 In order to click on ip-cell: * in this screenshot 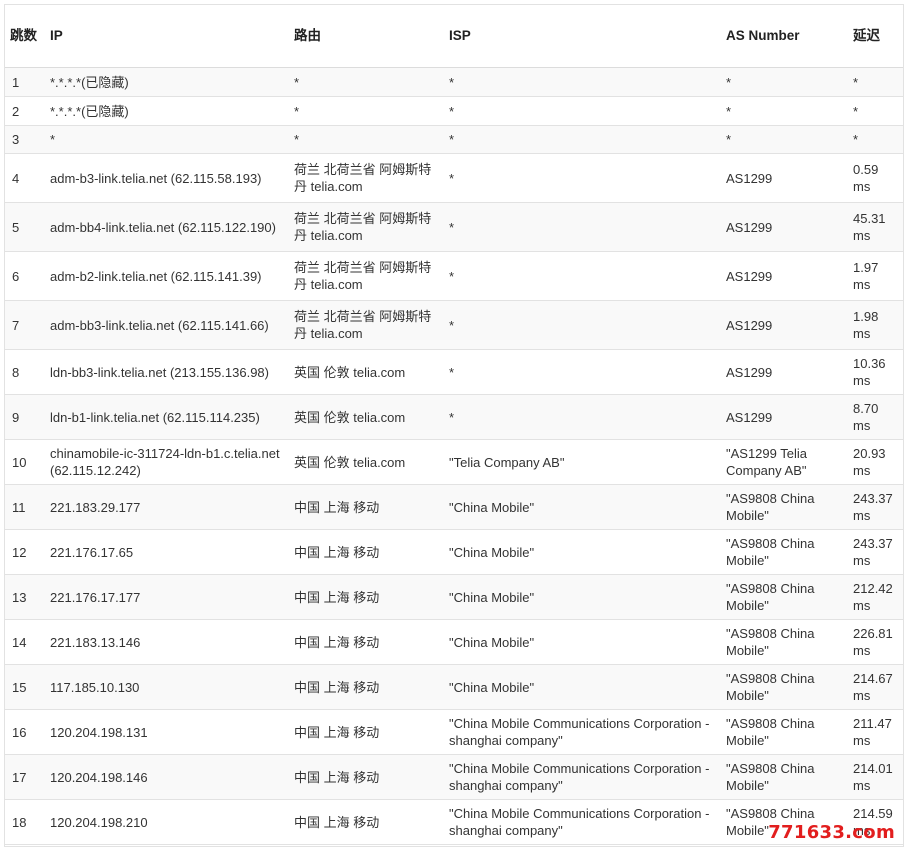, I will do `click(166, 139)`.